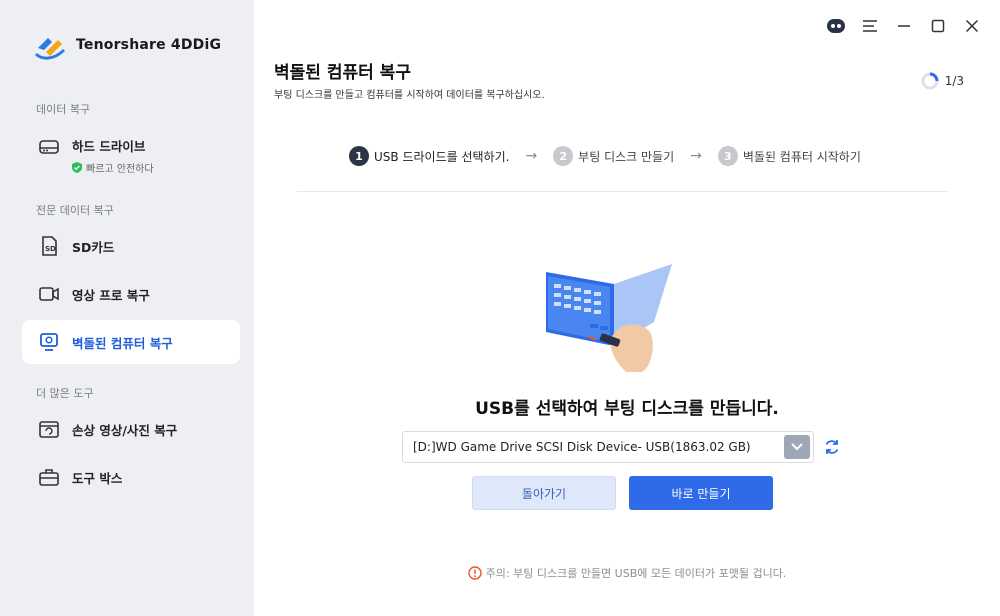 This screenshot has width=1000, height=616. I want to click on refresh-icon, so click(832, 447).